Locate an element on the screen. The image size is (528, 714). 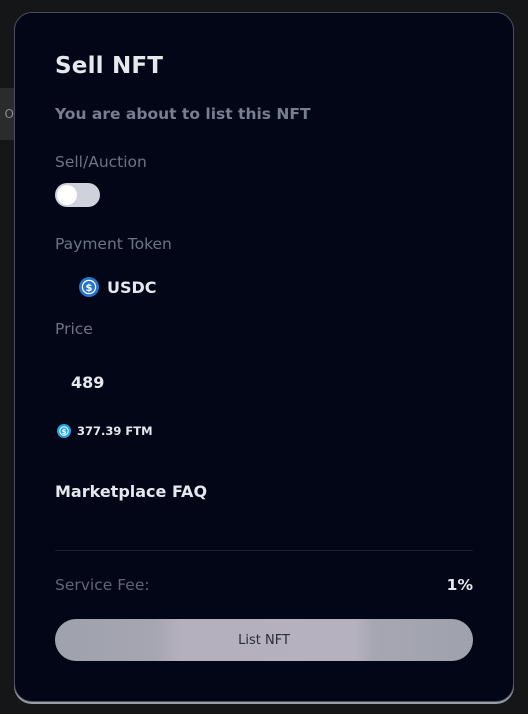
price-conversion: $ 377.39 FTM is located at coordinates (105, 431).